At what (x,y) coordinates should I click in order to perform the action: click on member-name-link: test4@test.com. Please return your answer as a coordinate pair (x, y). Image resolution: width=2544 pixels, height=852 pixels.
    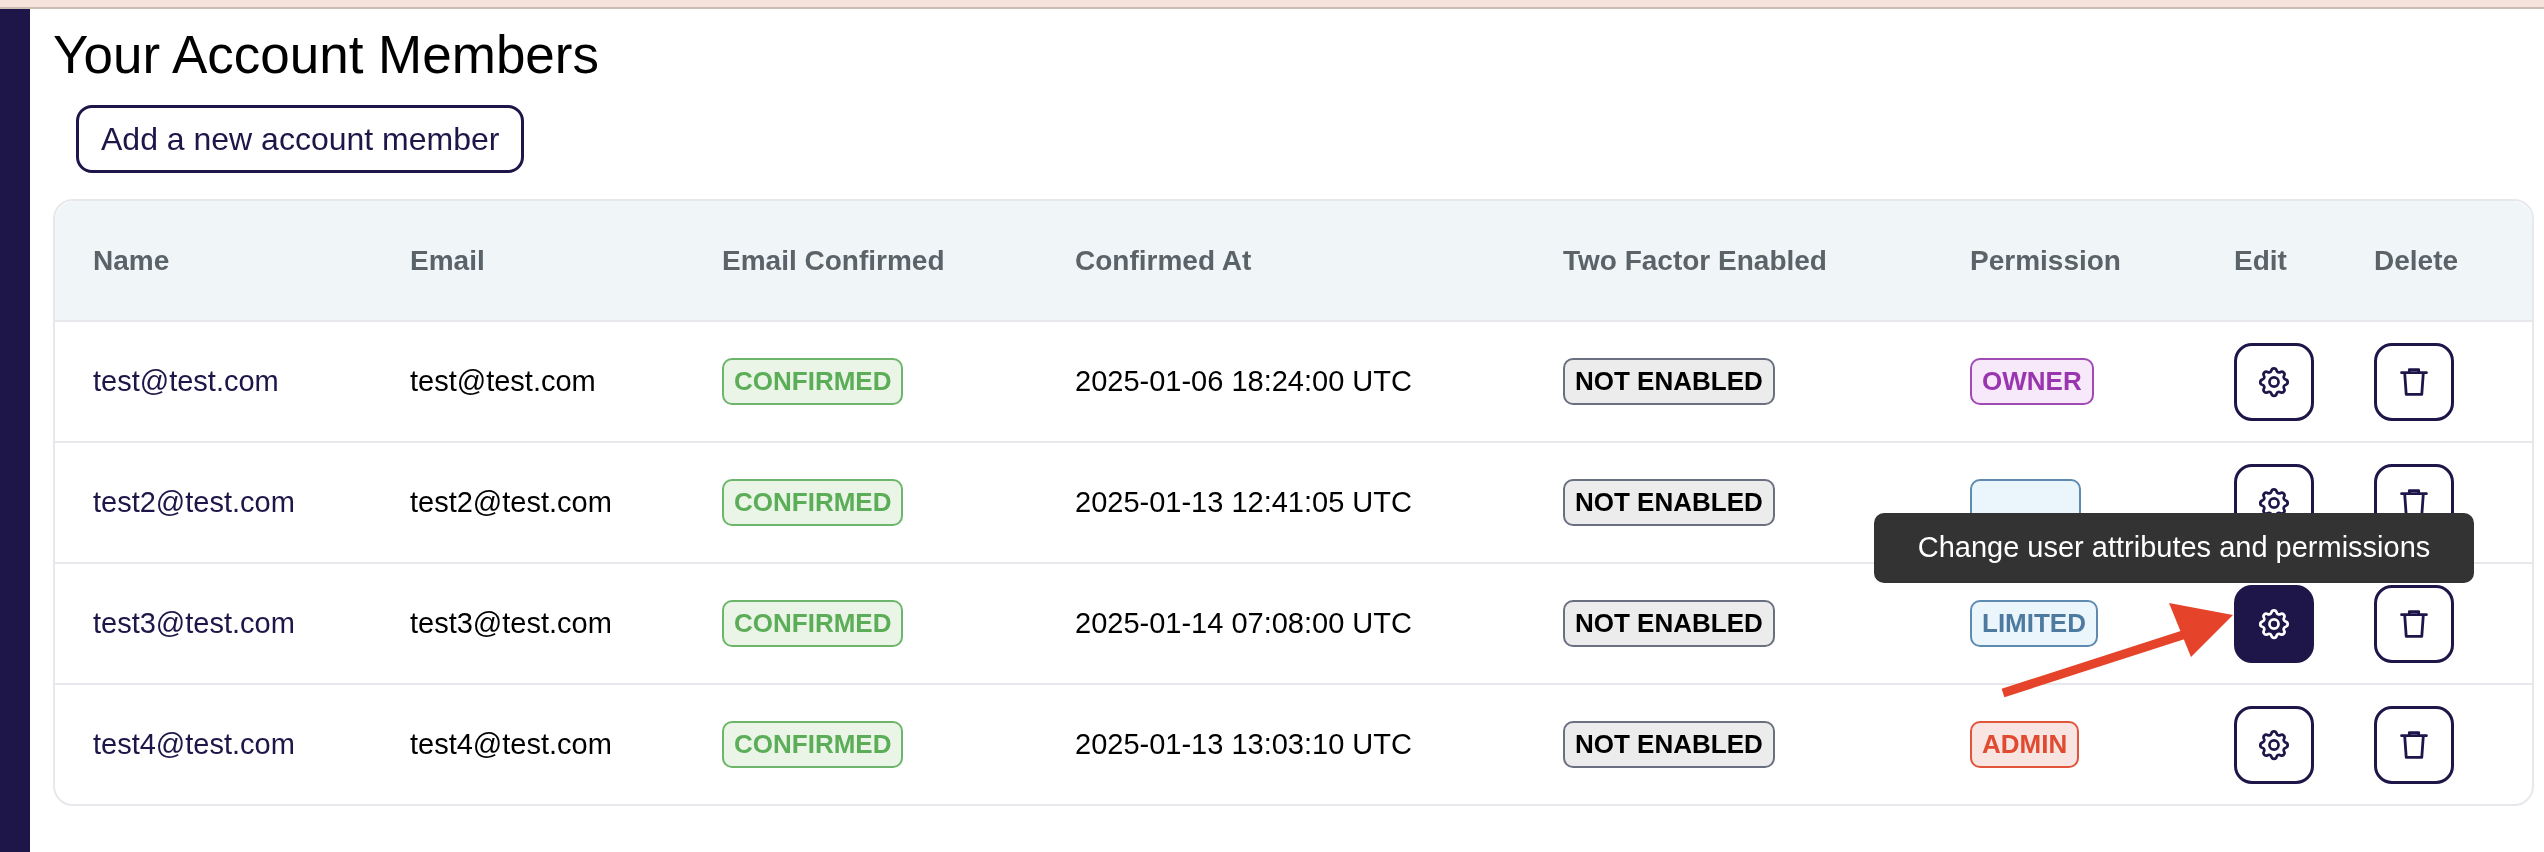
    Looking at the image, I should click on (194, 744).